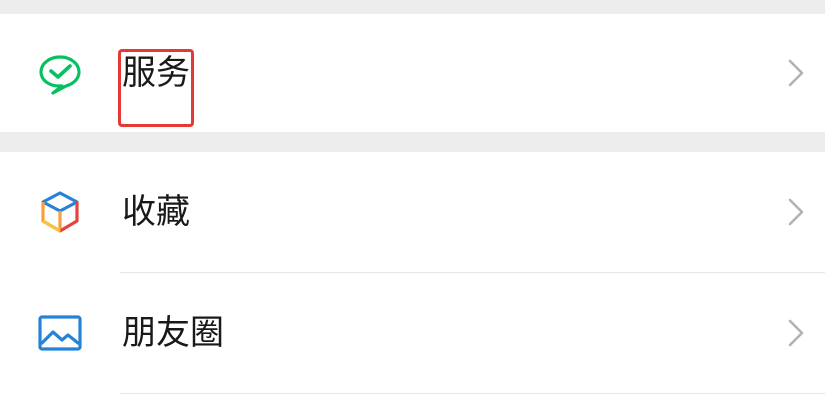 This screenshot has height=408, width=825. I want to click on divider, so click(472, 393).